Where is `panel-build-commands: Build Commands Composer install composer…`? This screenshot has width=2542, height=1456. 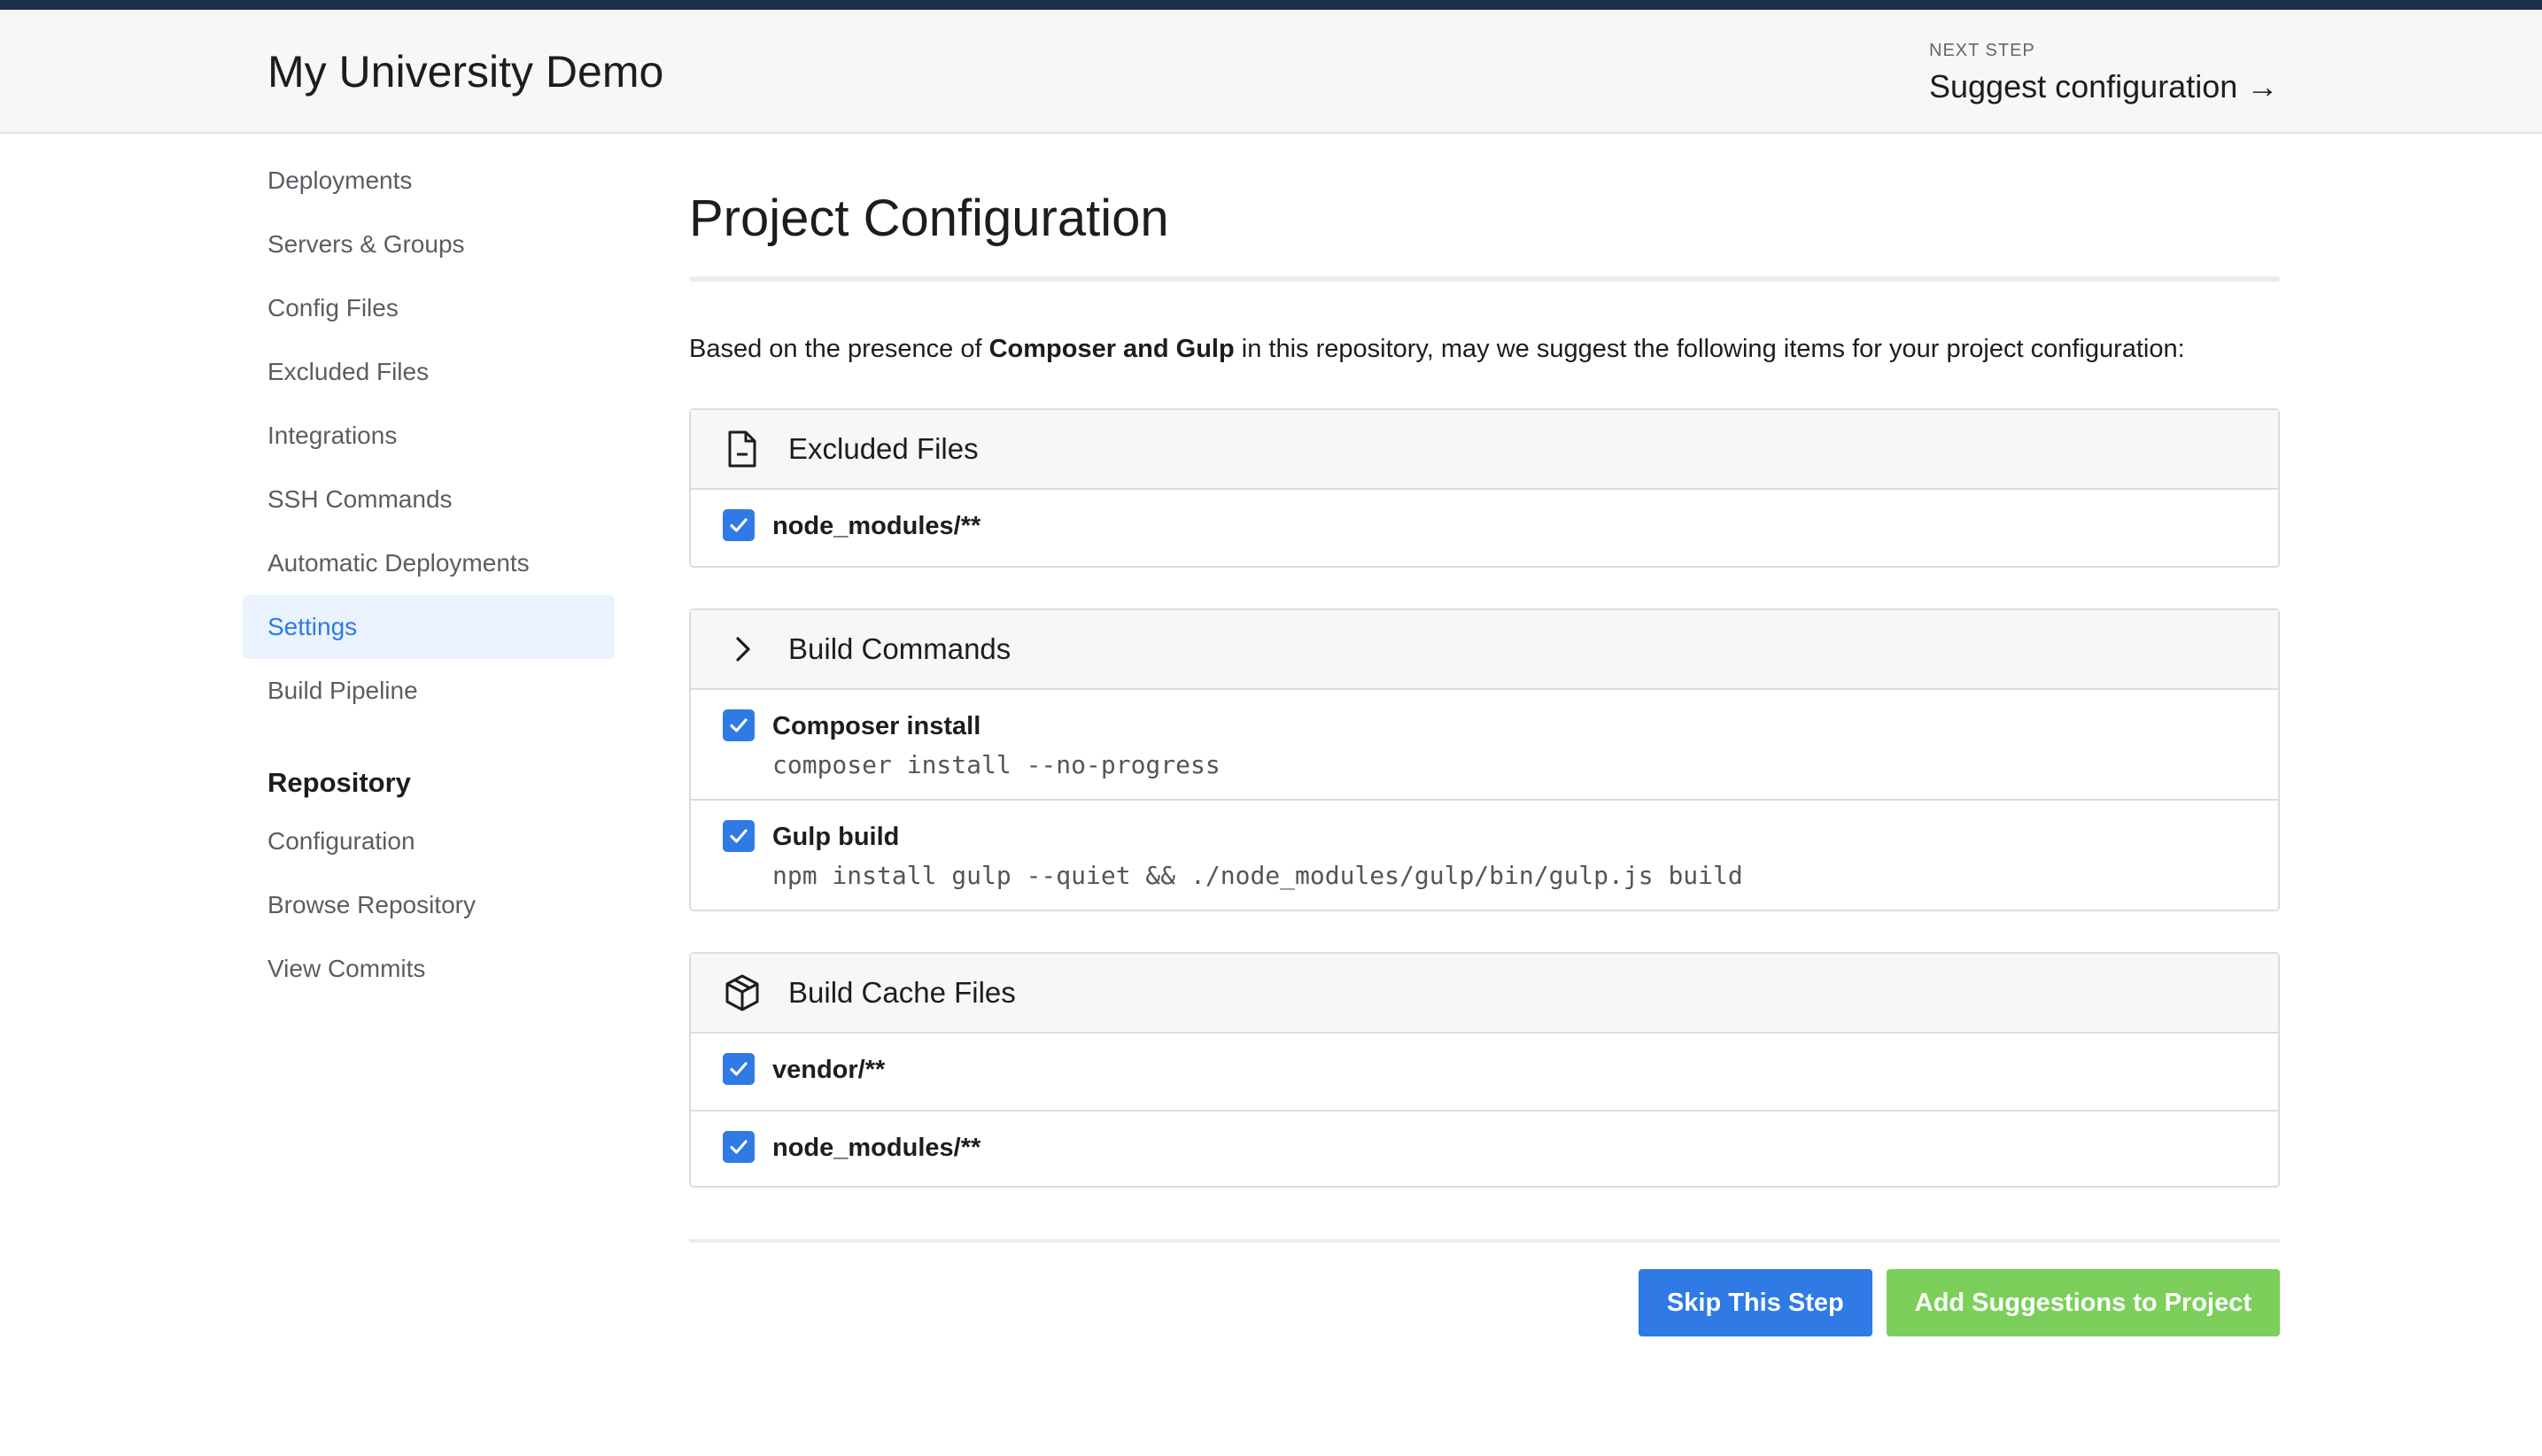 panel-build-commands: Build Commands Composer install composer… is located at coordinates (1484, 760).